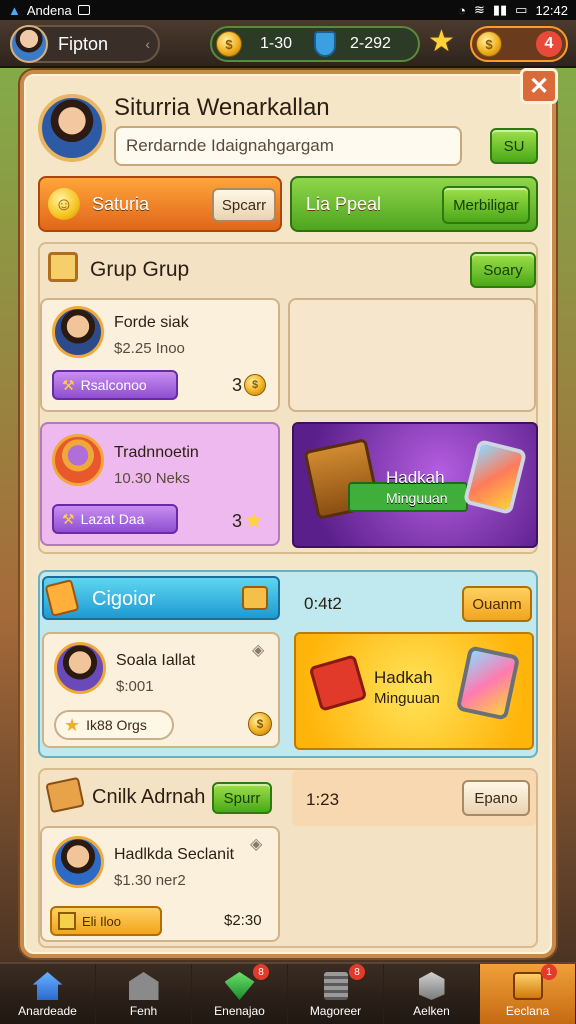 The height and width of the screenshot is (1024, 576). Describe the element at coordinates (527, 986) in the screenshot. I see `chest-icon` at that location.